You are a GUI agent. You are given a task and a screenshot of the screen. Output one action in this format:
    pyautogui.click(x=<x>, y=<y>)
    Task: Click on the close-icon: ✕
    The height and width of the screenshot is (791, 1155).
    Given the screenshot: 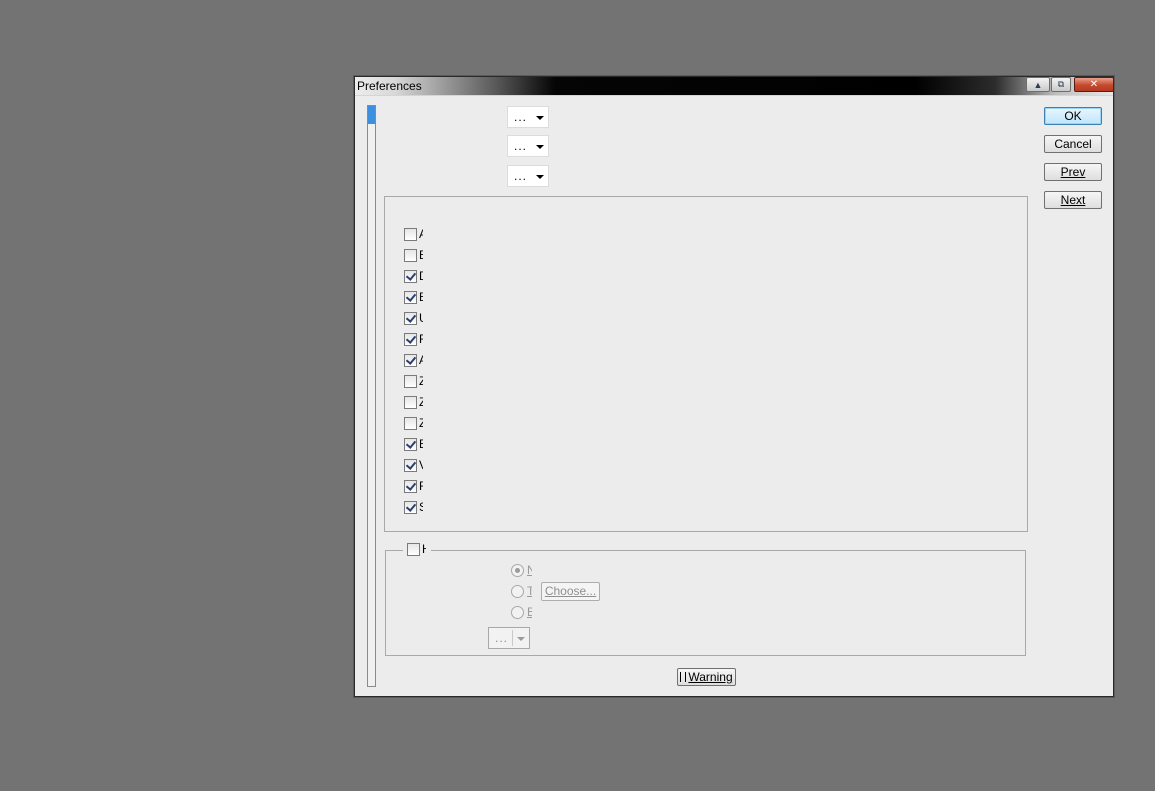 What is the action you would take?
    pyautogui.click(x=1094, y=84)
    